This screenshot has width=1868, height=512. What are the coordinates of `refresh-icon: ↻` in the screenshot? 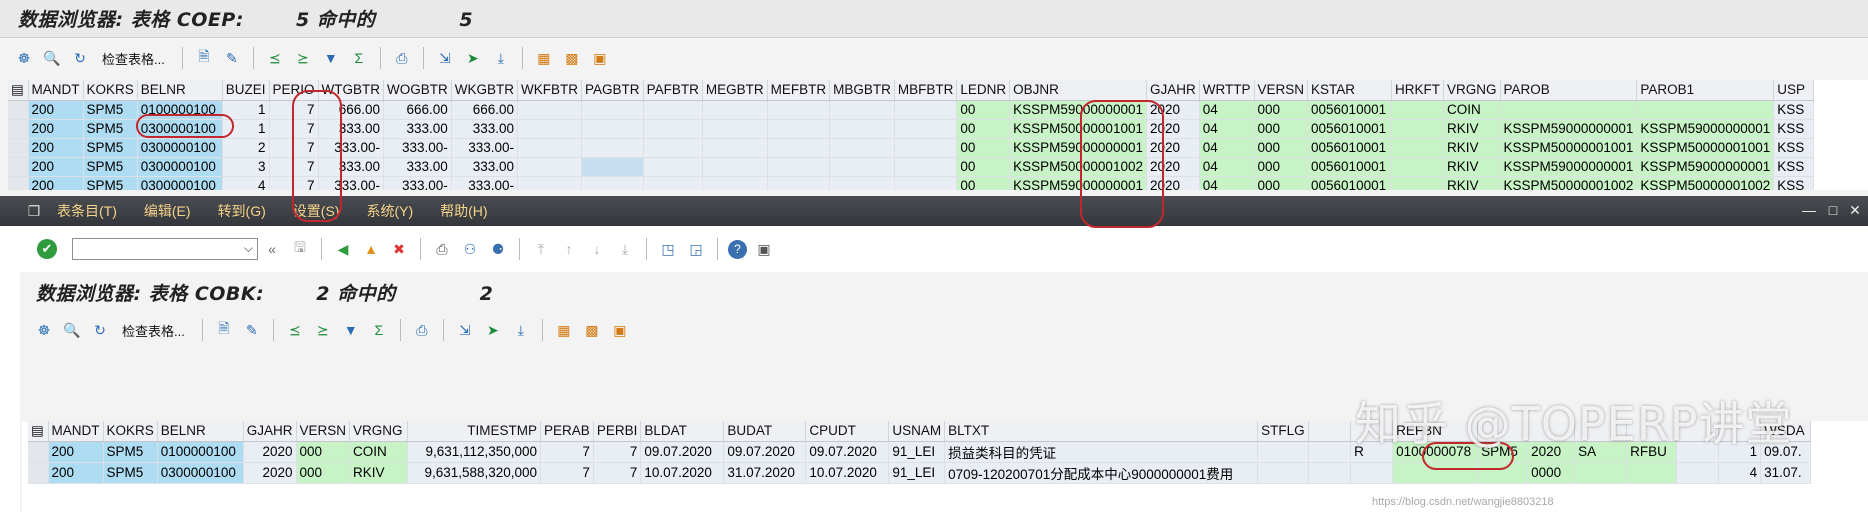 It's located at (80, 58).